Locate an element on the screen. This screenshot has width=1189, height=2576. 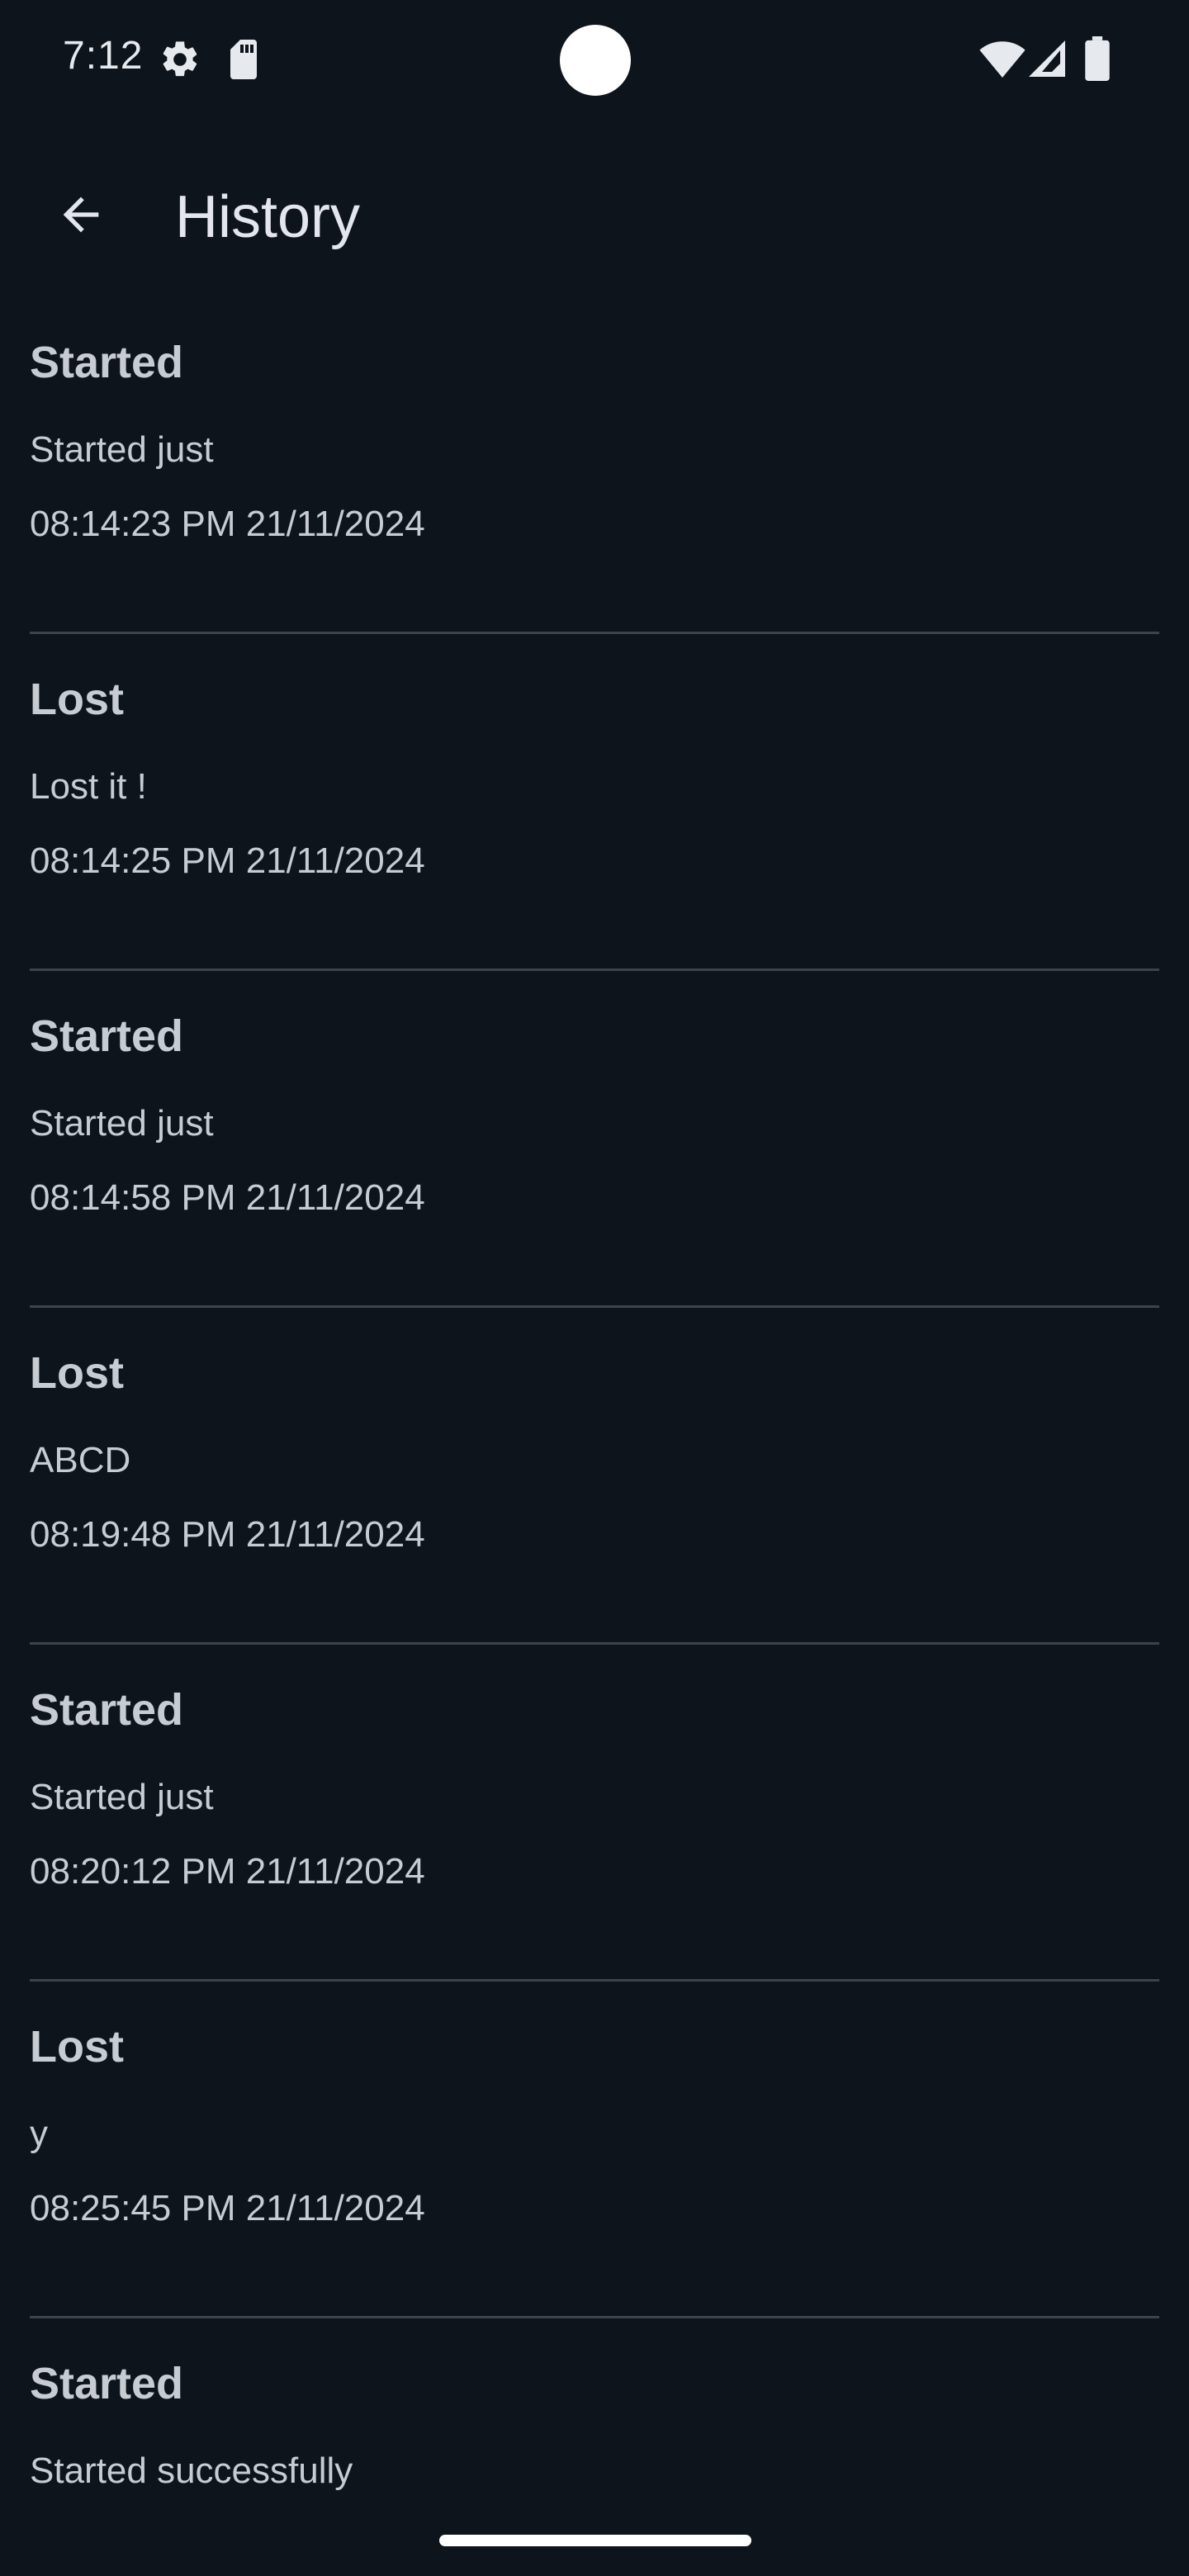
back-button is located at coordinates (81, 214).